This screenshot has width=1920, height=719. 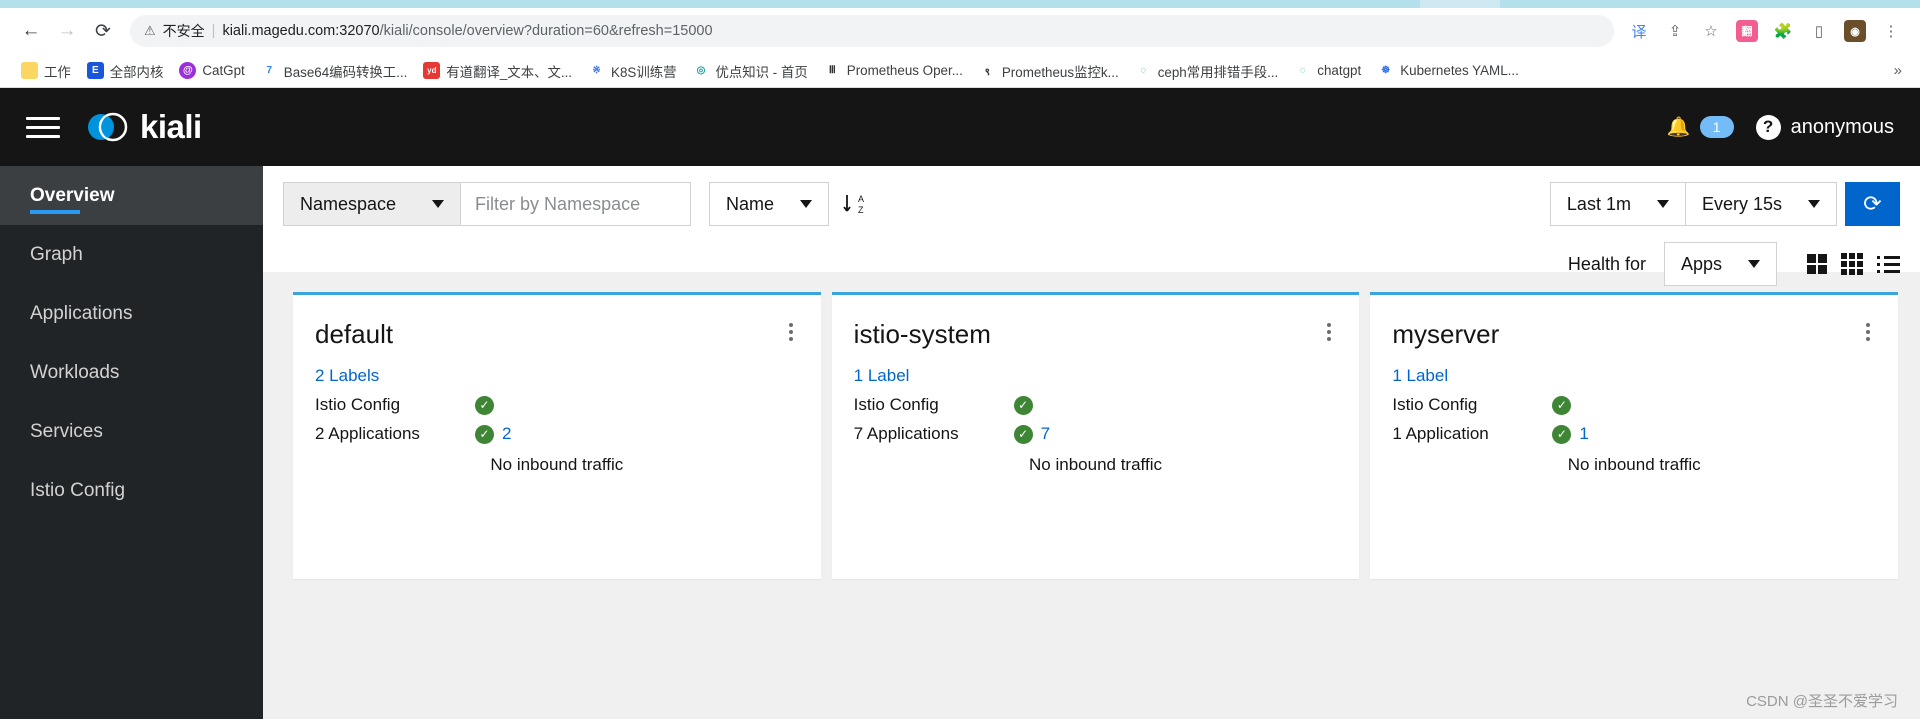 I want to click on bookmark-item: ※ K8S训练营, so click(x=632, y=71).